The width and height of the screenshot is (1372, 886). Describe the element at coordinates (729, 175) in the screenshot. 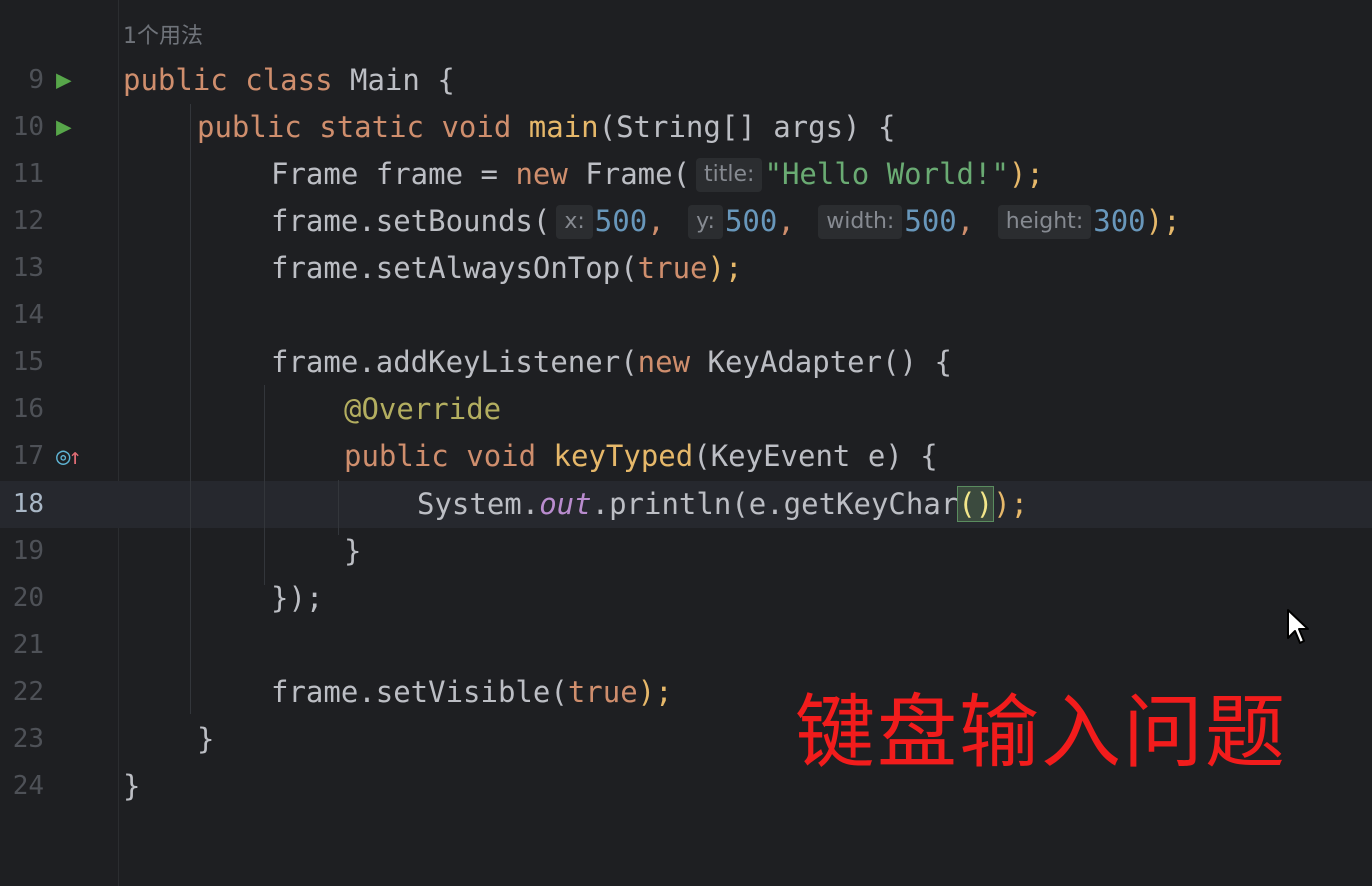

I see `param-hint-title: title:` at that location.